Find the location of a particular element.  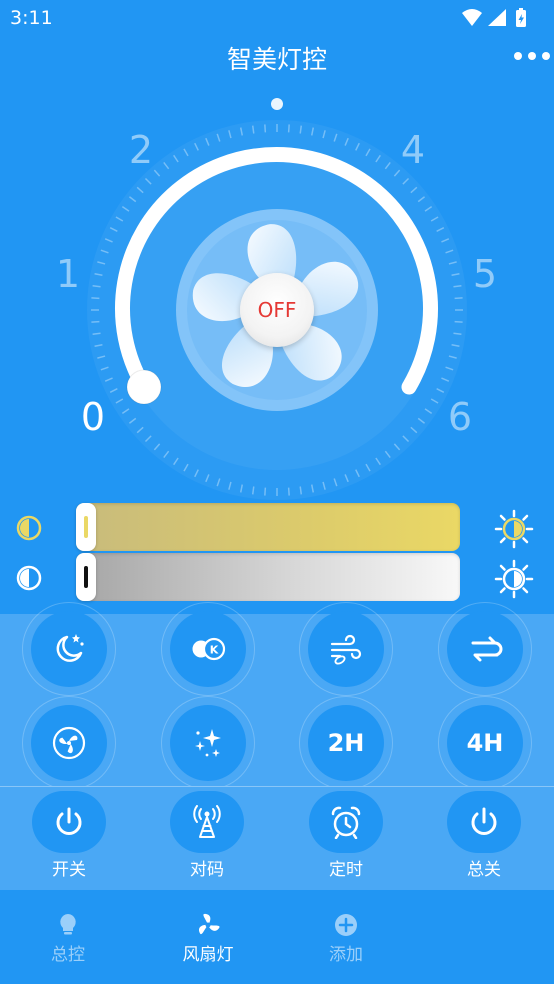

color-toggle-button: K is located at coordinates (208, 649).